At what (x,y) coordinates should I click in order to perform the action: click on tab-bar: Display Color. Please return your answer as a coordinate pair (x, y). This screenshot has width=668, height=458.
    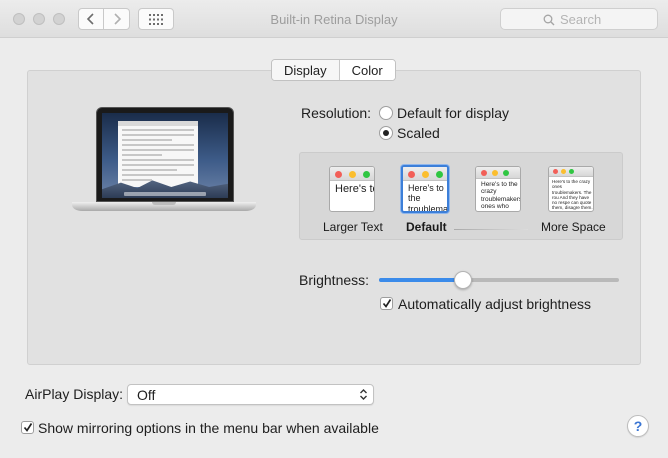
    Looking at the image, I should click on (333, 70).